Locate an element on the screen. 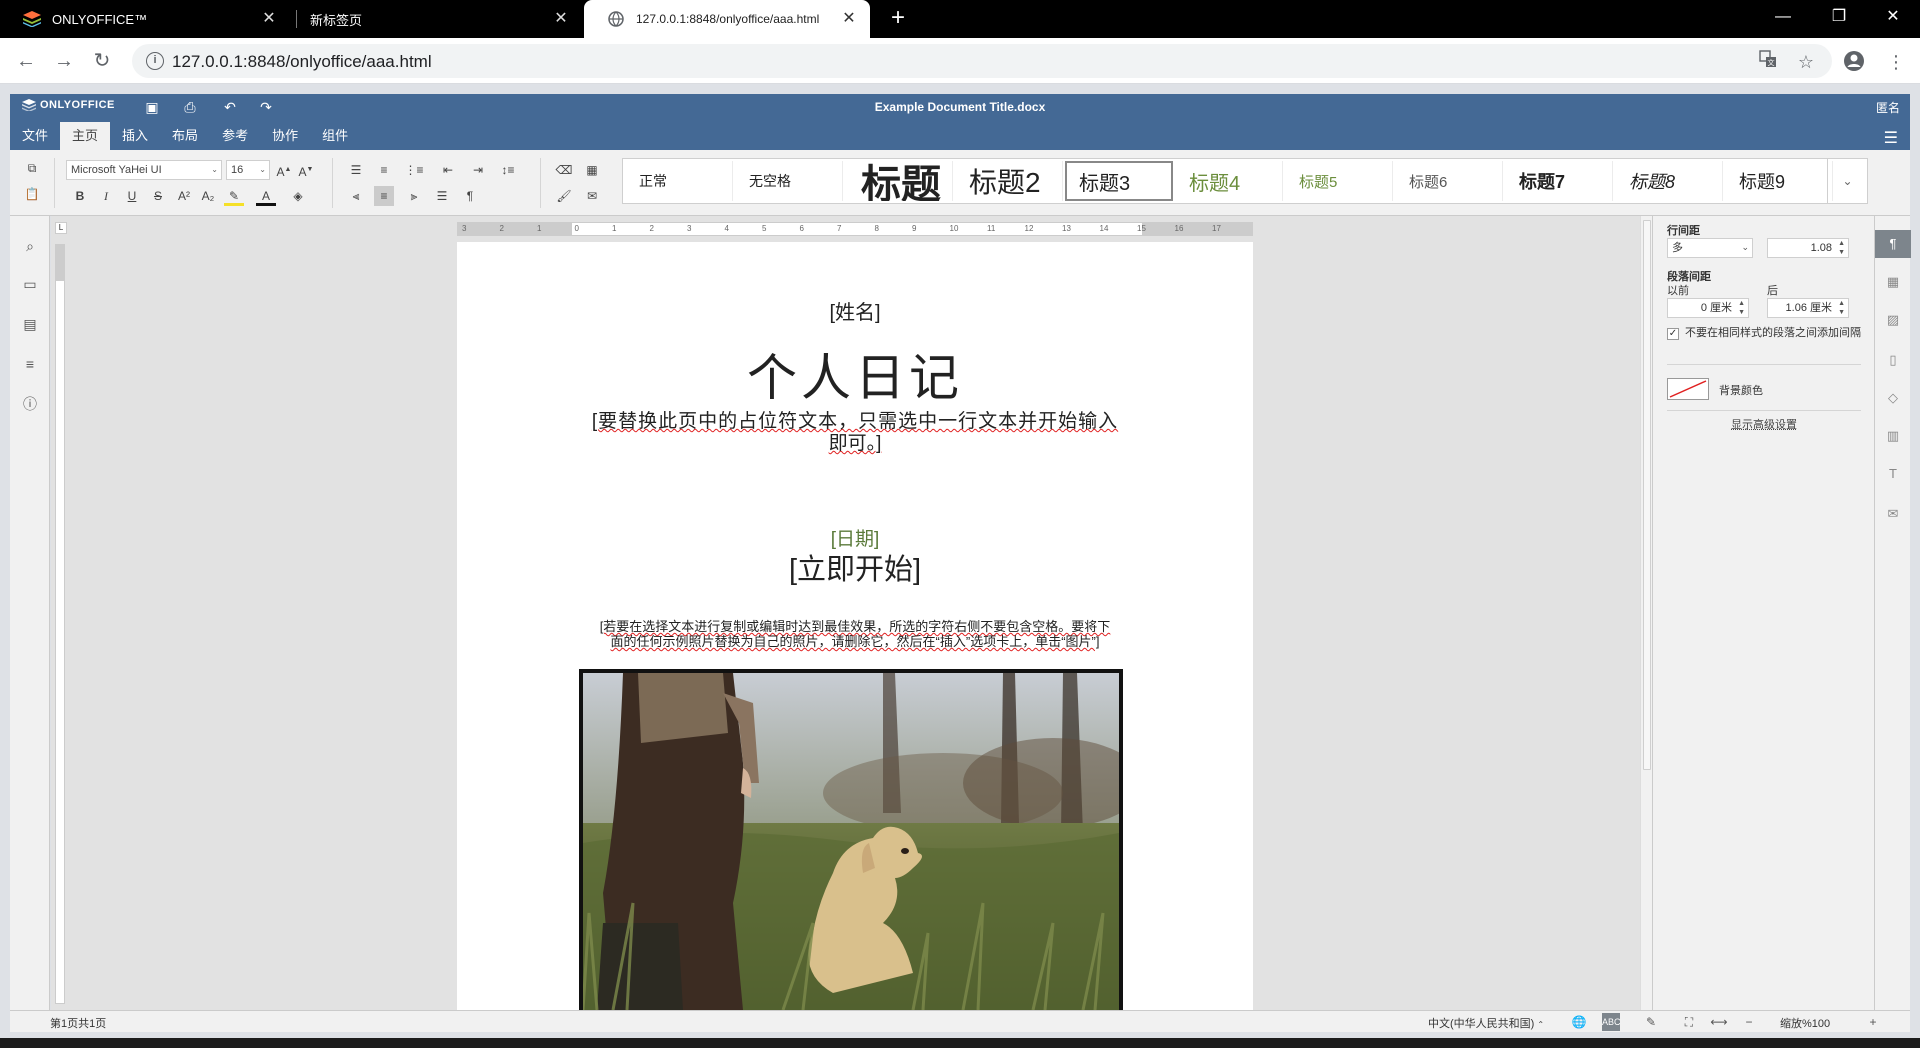 The width and height of the screenshot is (1920, 1048). page-counter: 第1页共1页 is located at coordinates (78, 1023).